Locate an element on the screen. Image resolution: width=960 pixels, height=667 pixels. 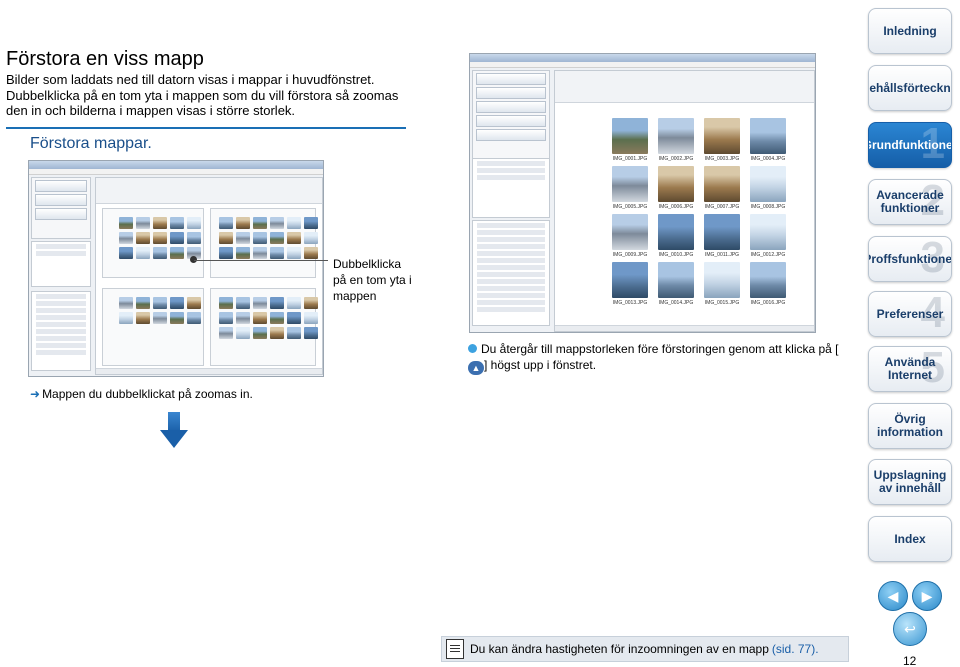
screenshot-before-zoom is located at coordinates (176, 268).